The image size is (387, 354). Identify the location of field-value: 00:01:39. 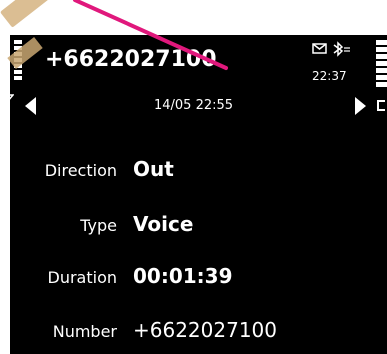
(183, 276).